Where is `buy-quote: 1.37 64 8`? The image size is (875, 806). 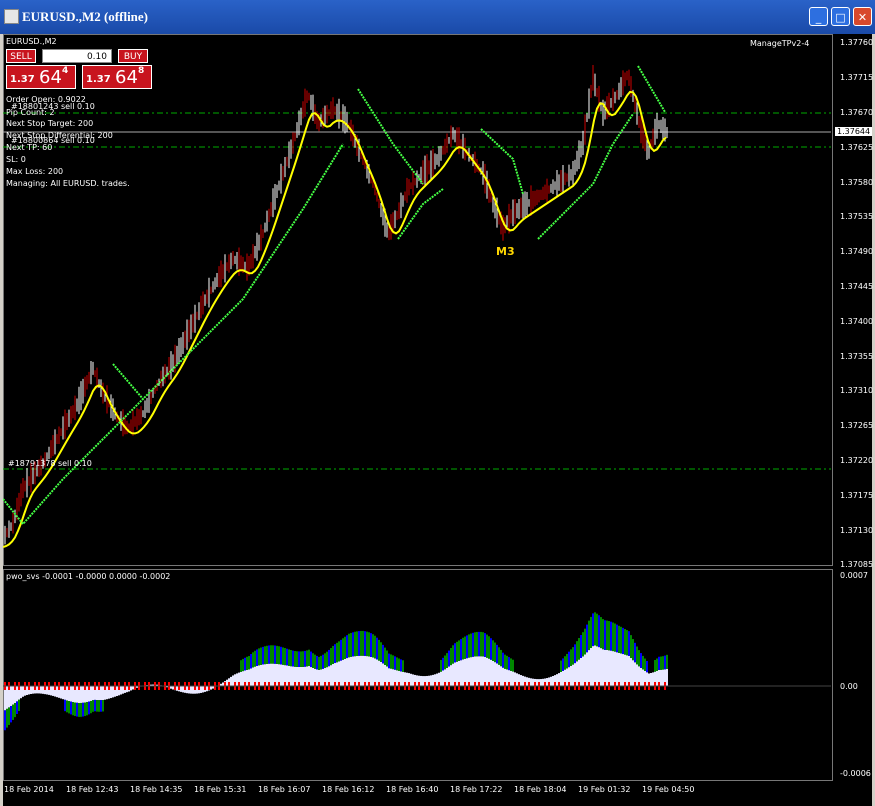
buy-quote: 1.37 64 8 is located at coordinates (117, 77).